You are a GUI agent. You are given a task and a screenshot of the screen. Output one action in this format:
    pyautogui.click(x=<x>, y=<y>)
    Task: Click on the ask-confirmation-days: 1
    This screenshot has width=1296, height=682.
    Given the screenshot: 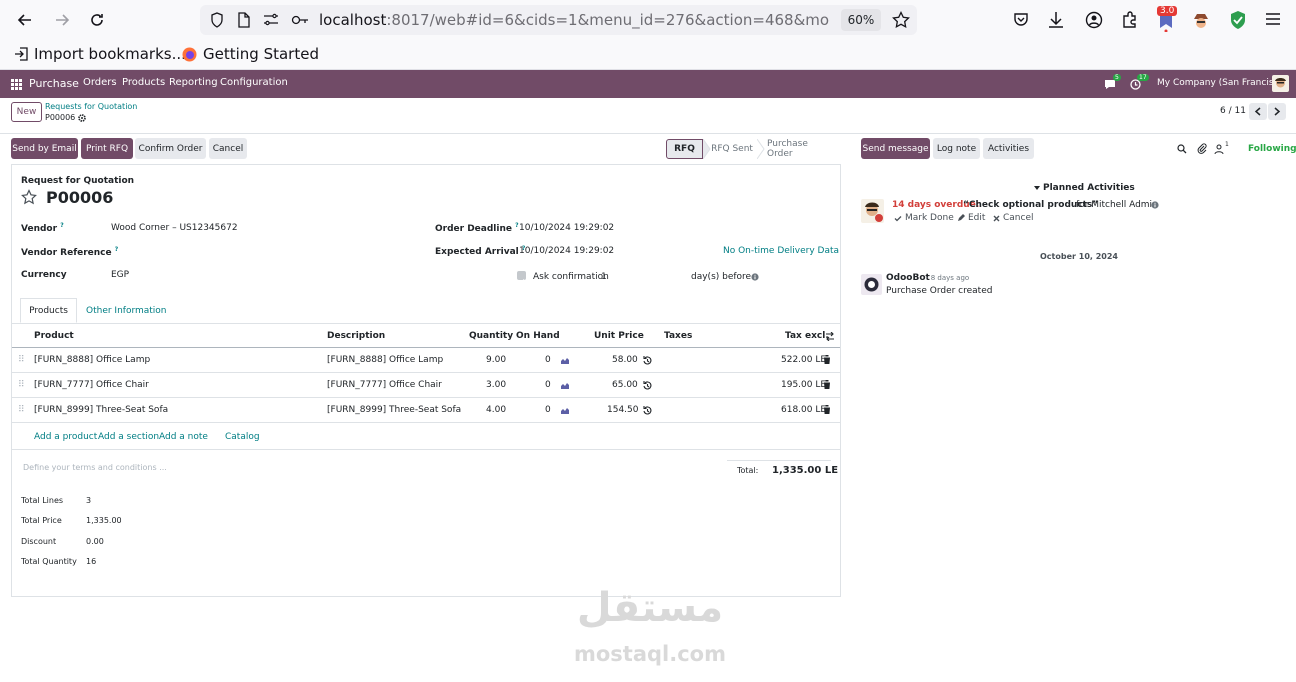 What is the action you would take?
    pyautogui.click(x=604, y=277)
    